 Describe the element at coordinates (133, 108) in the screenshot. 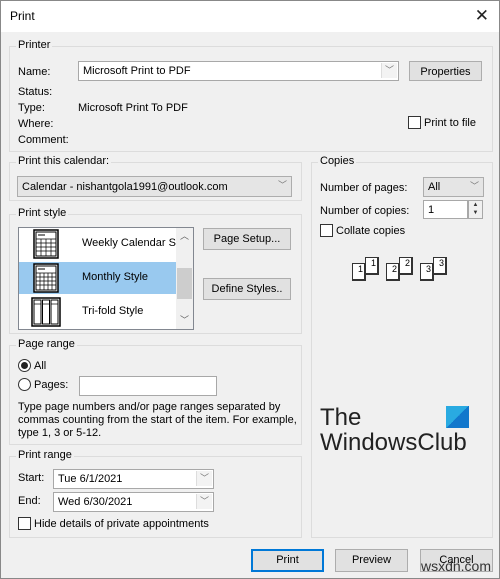

I see `type-value: Microsoft Print To PDF` at that location.